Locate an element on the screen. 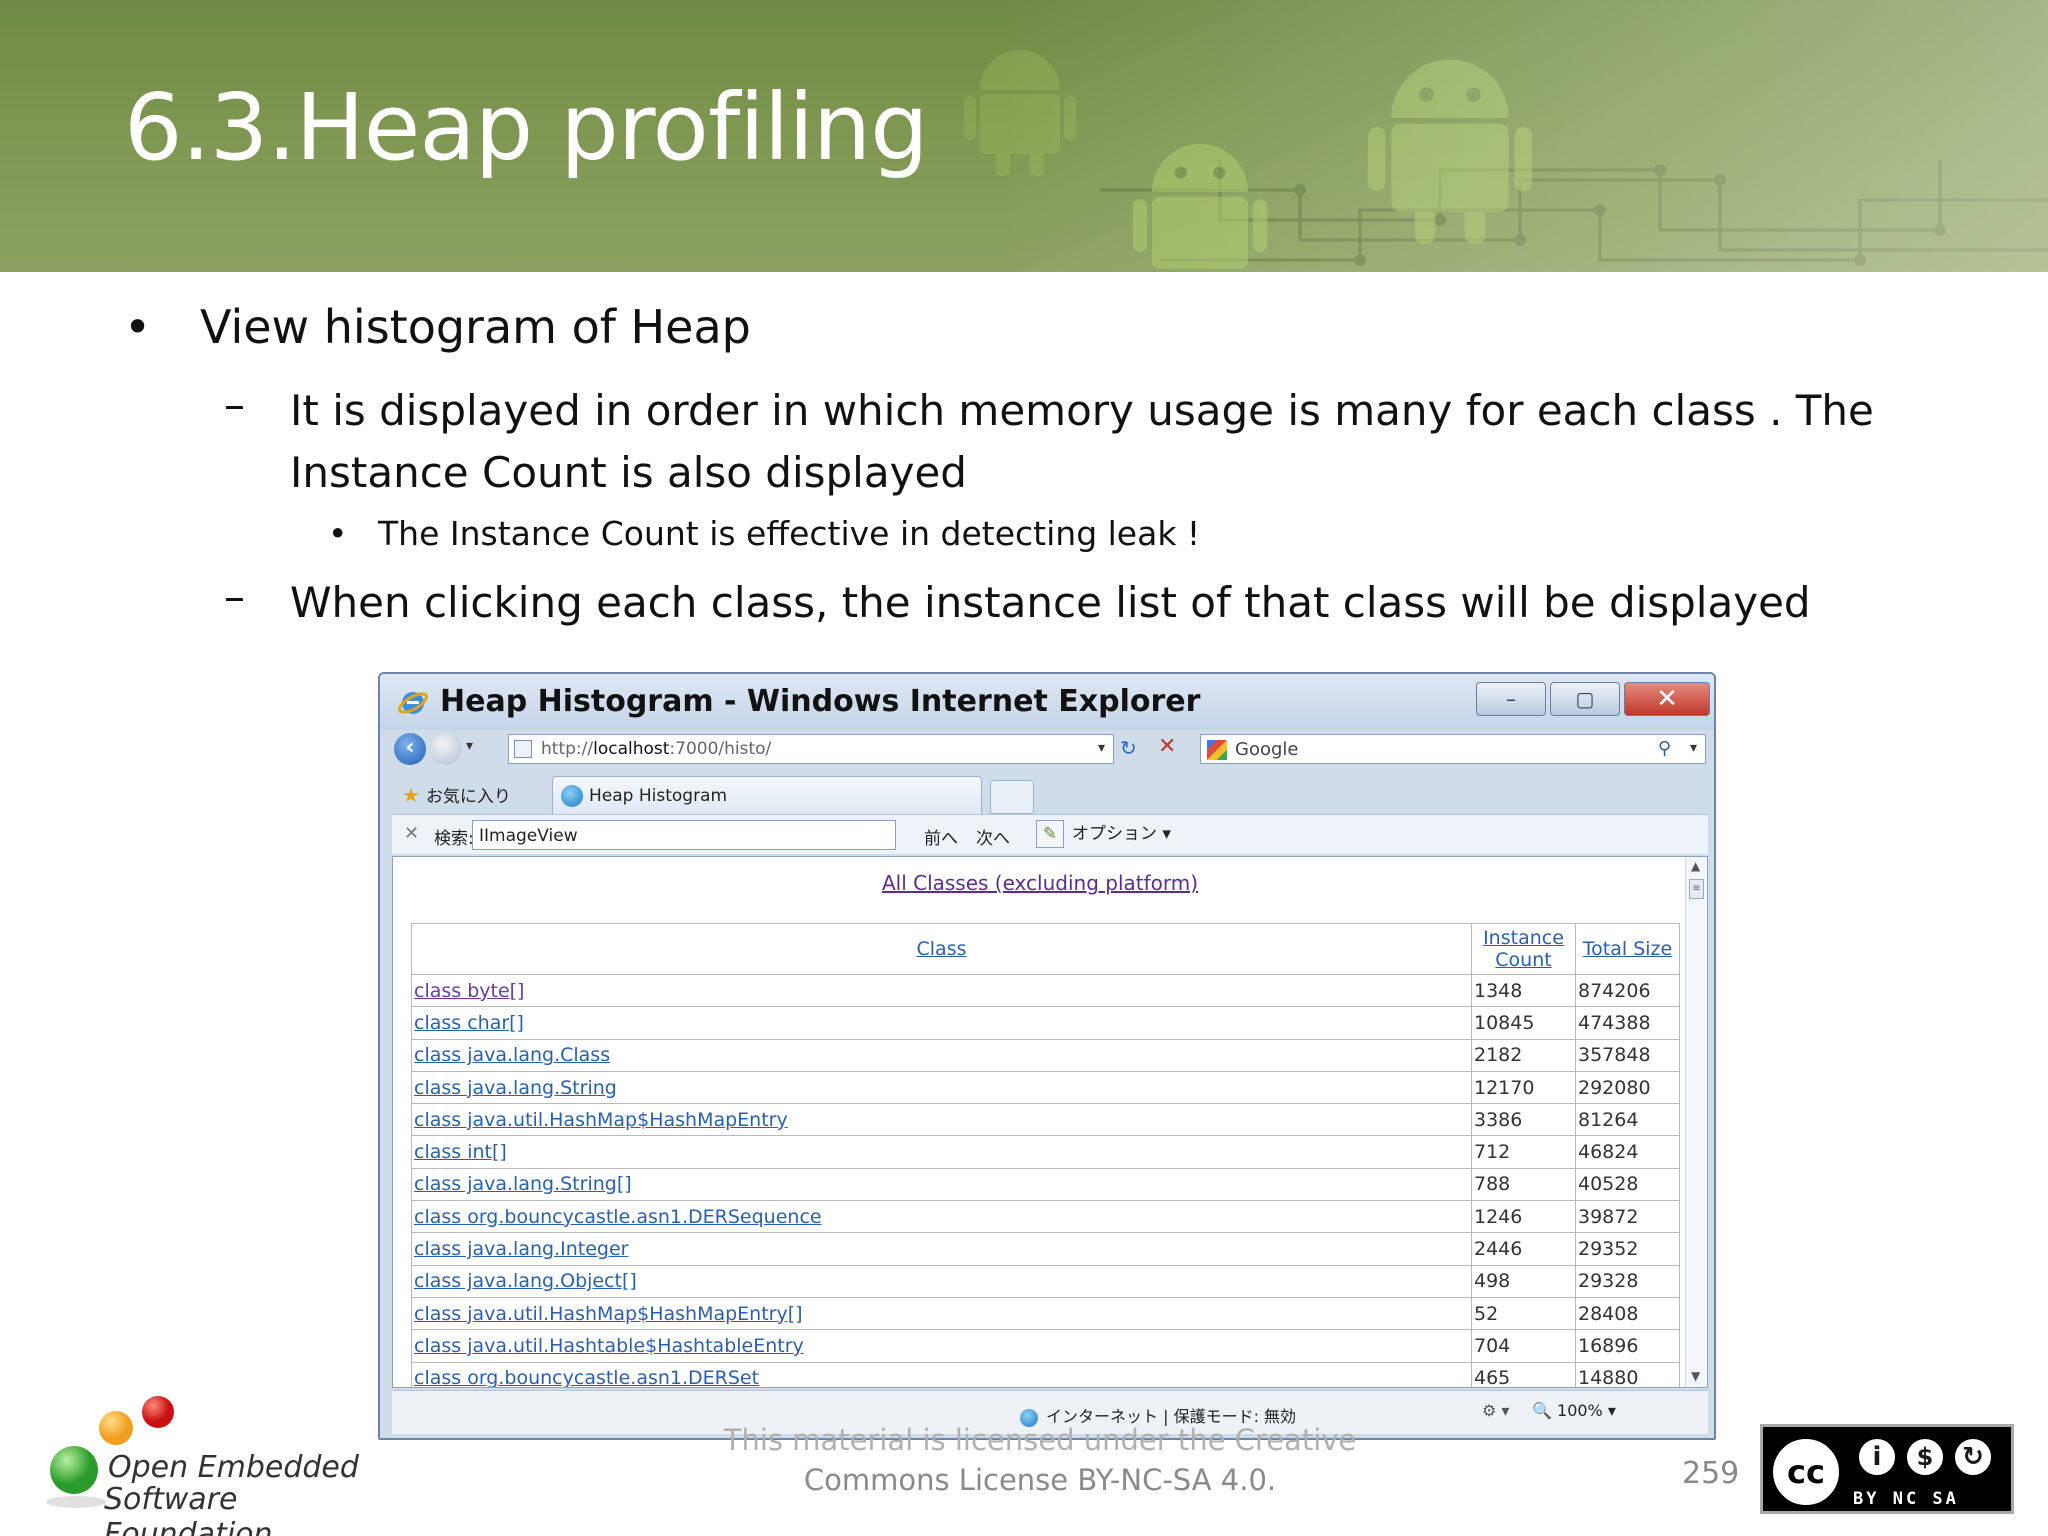 Image resolution: width=2048 pixels, height=1536 pixels. class-link: class java.lang.String is located at coordinates (941, 1087).